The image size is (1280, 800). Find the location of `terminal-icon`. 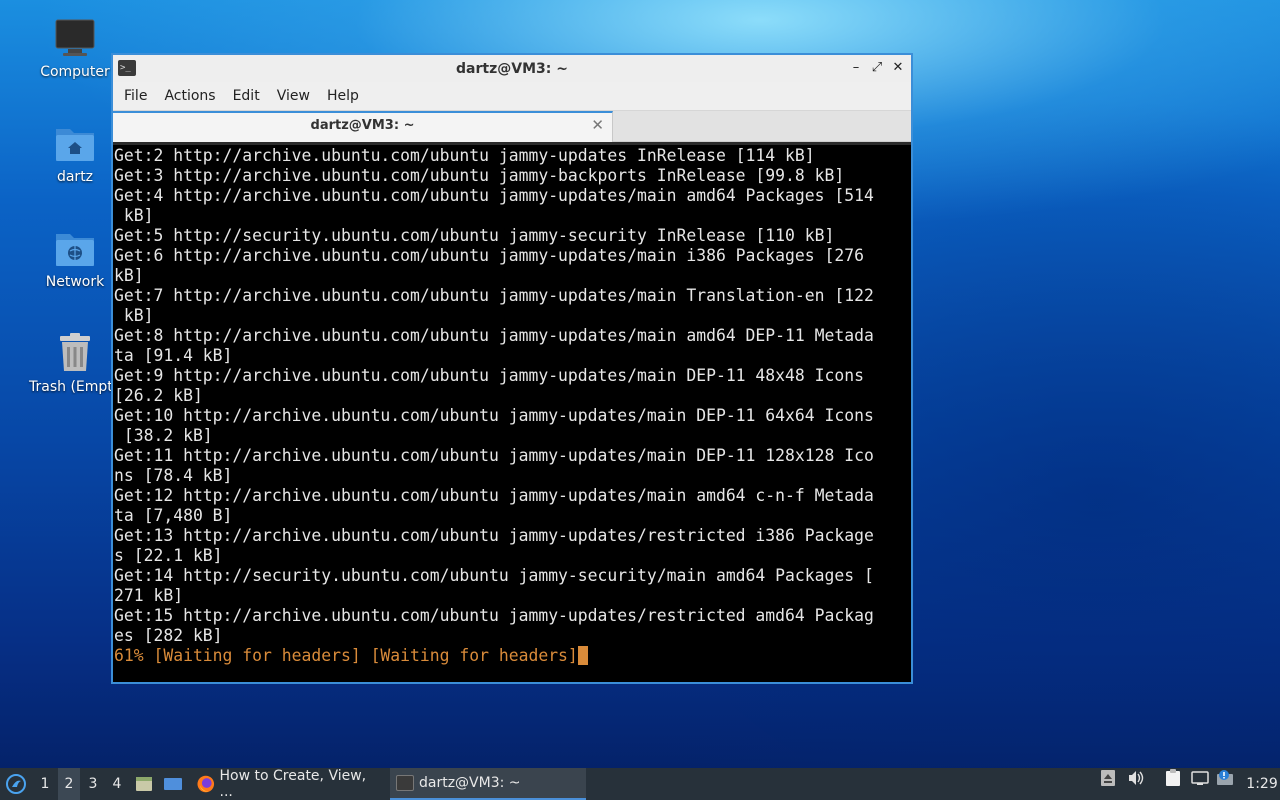

terminal-icon is located at coordinates (405, 783).